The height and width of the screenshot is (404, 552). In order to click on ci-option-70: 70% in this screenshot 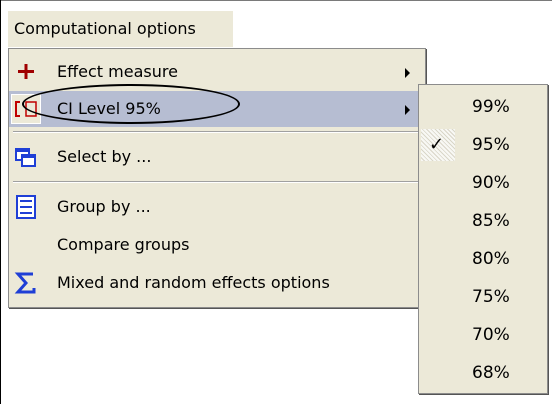, I will do `click(483, 335)`.